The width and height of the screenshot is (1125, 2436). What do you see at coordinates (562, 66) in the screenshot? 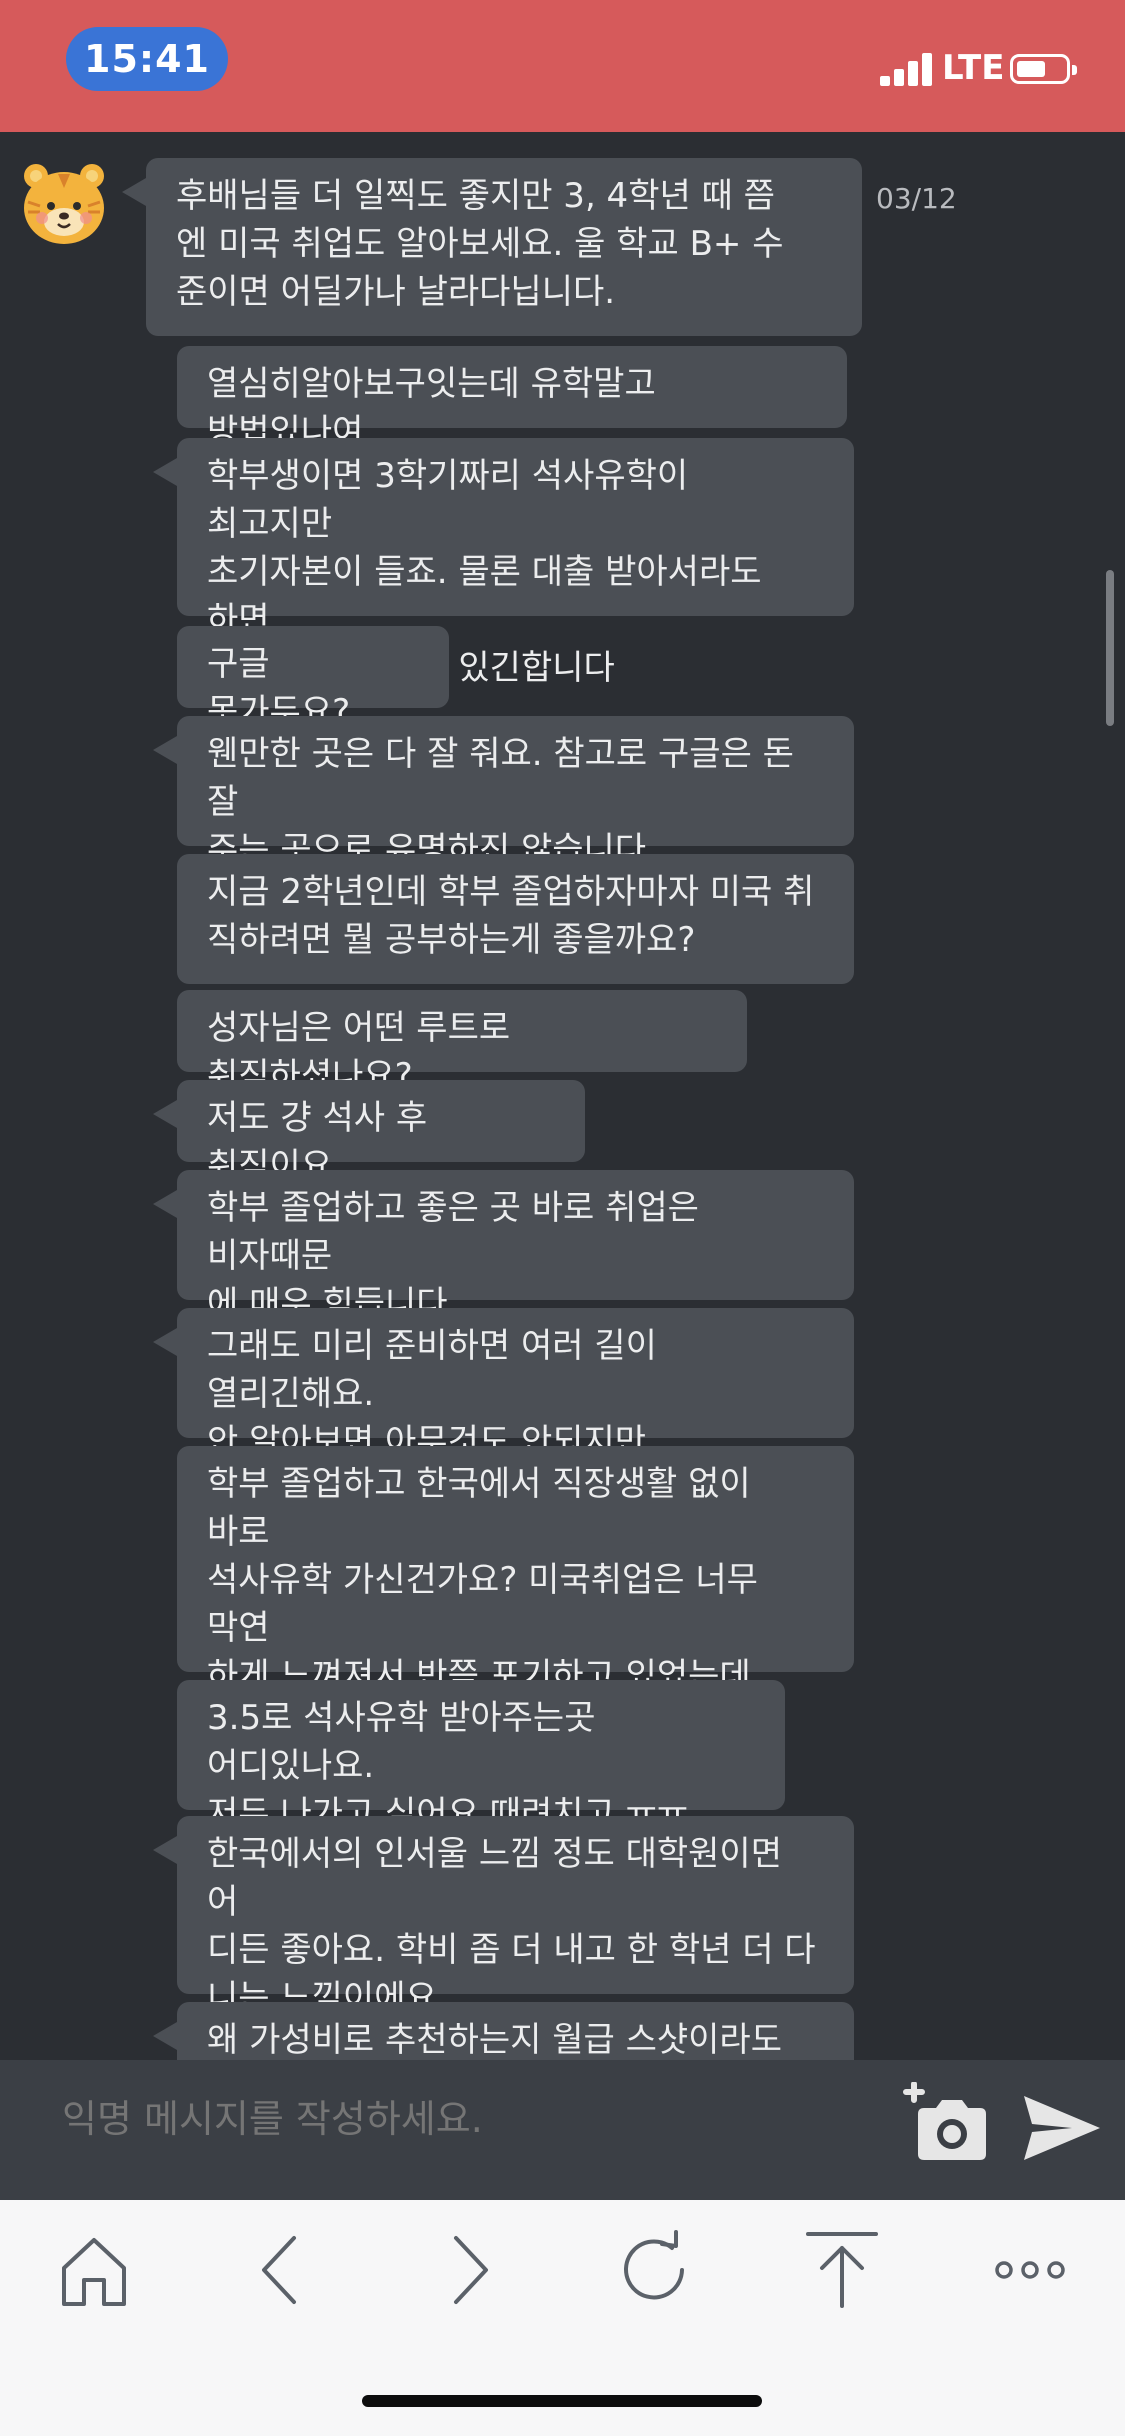
I see `status-bar: 15:41 LTE` at bounding box center [562, 66].